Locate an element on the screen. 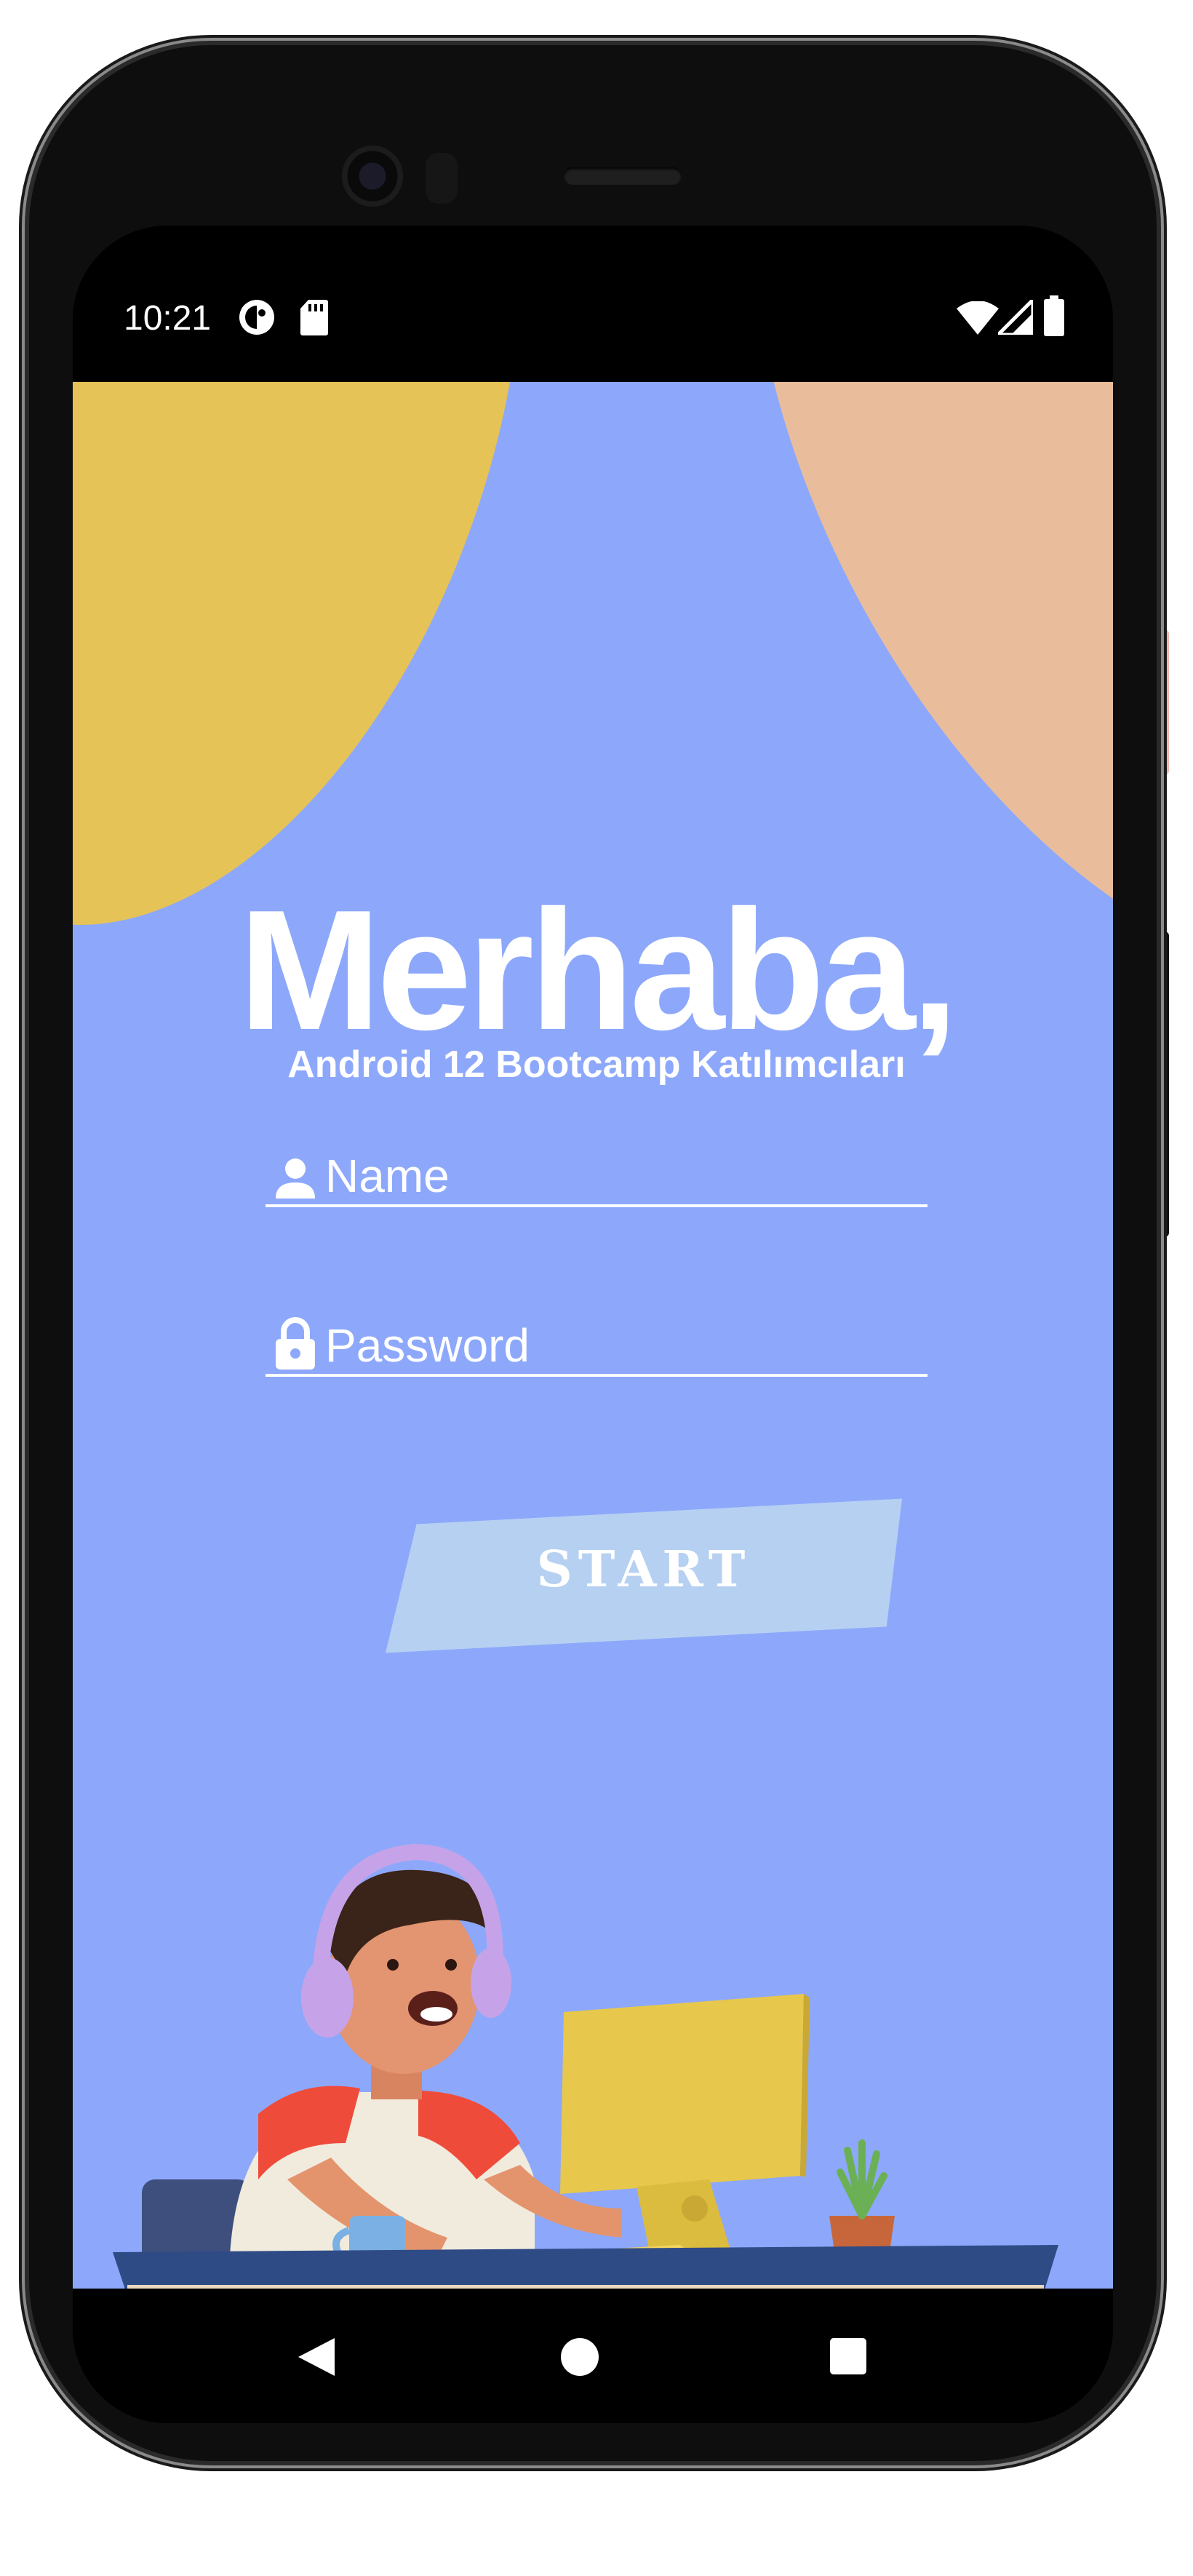 This screenshot has height=2576, width=1193. front-camera is located at coordinates (373, 176).